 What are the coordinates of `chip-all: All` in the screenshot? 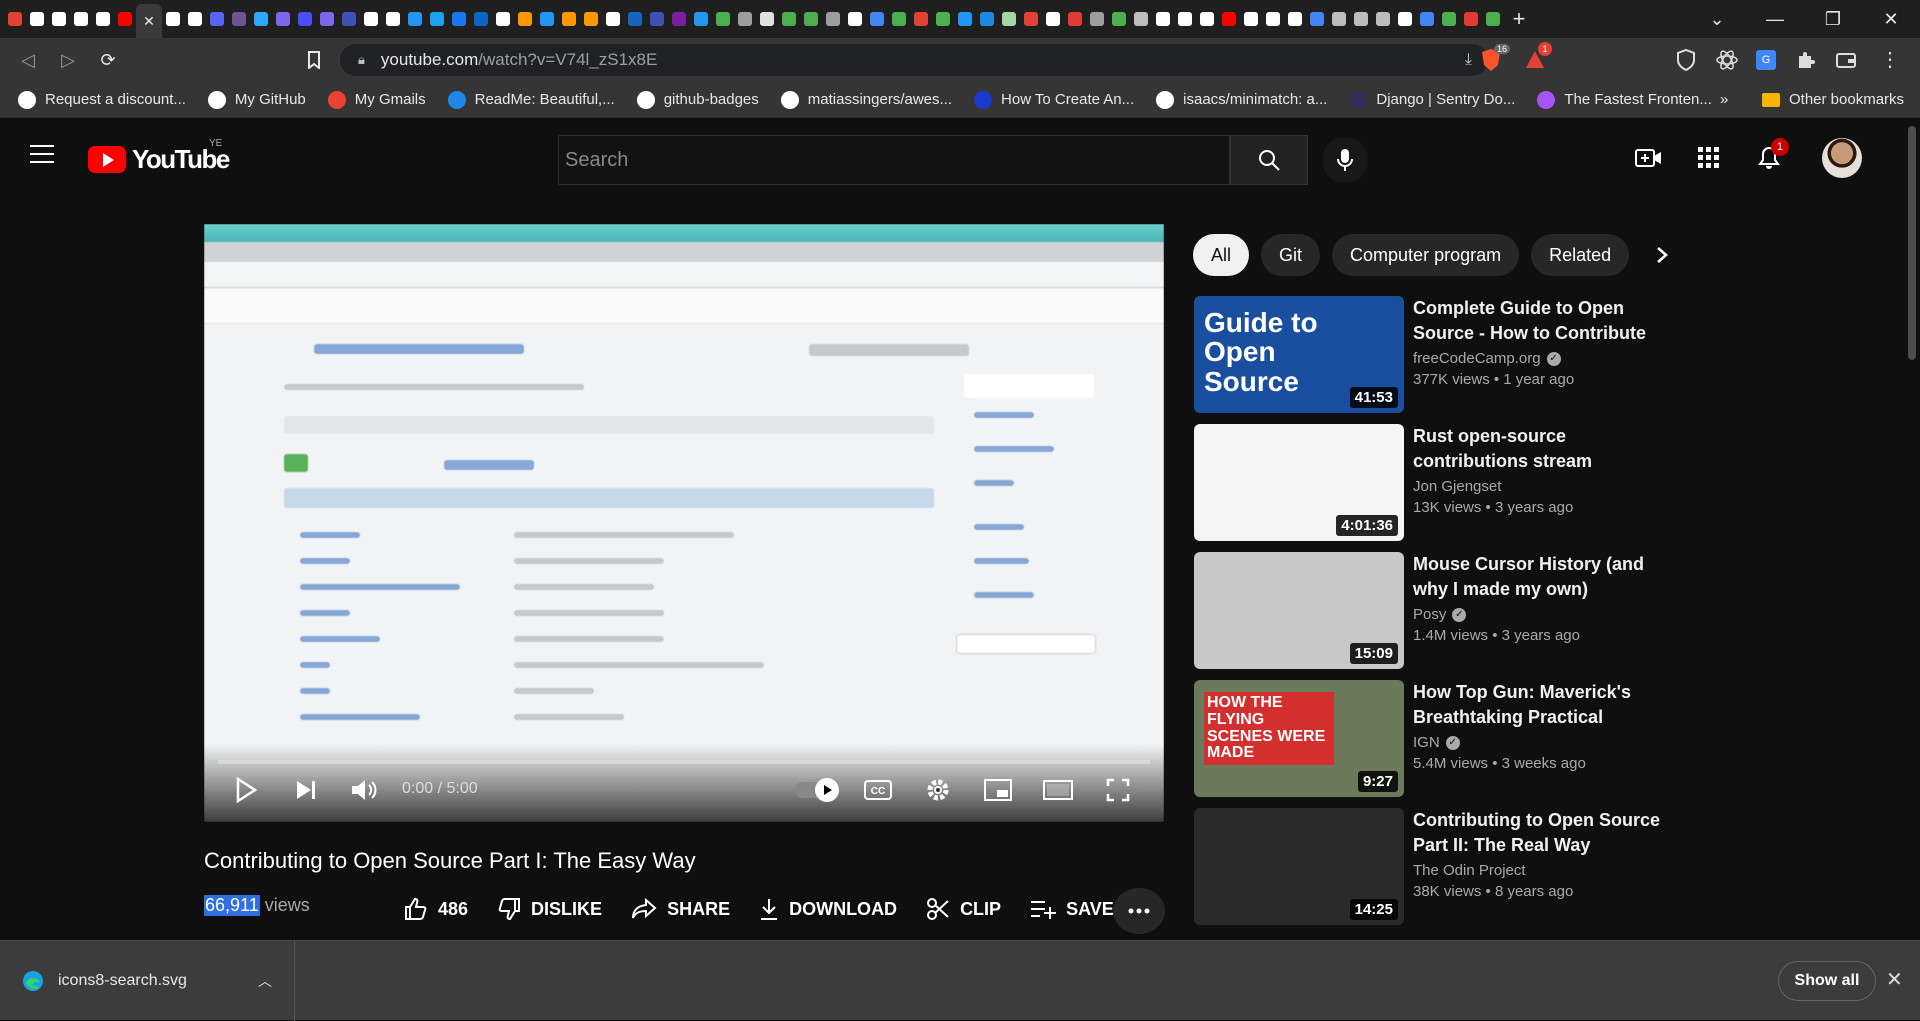 It's located at (1221, 255).